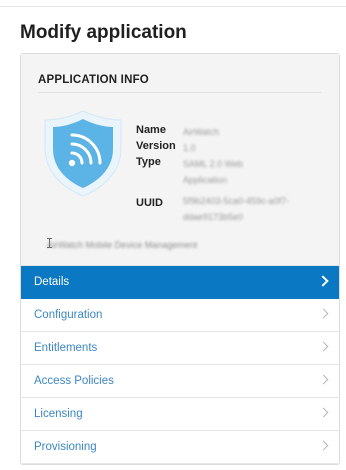  I want to click on heading-divider, so click(179, 92).